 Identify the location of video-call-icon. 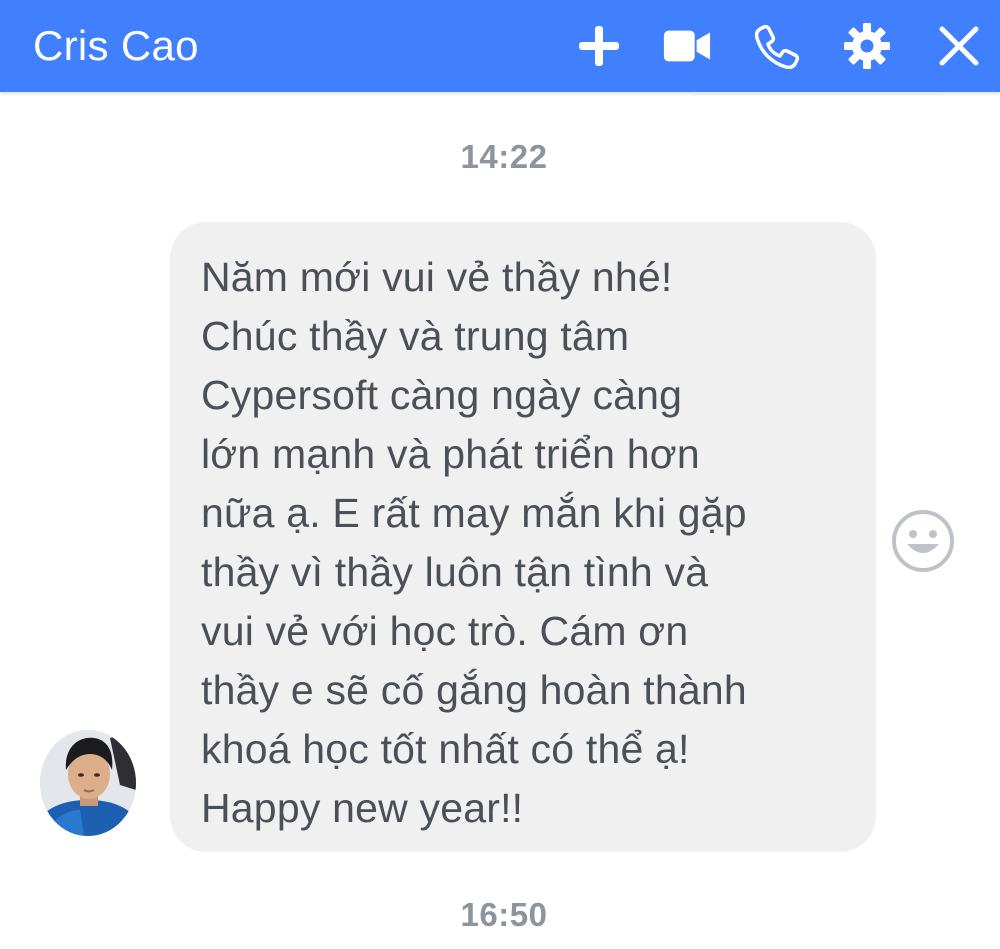
(687, 46).